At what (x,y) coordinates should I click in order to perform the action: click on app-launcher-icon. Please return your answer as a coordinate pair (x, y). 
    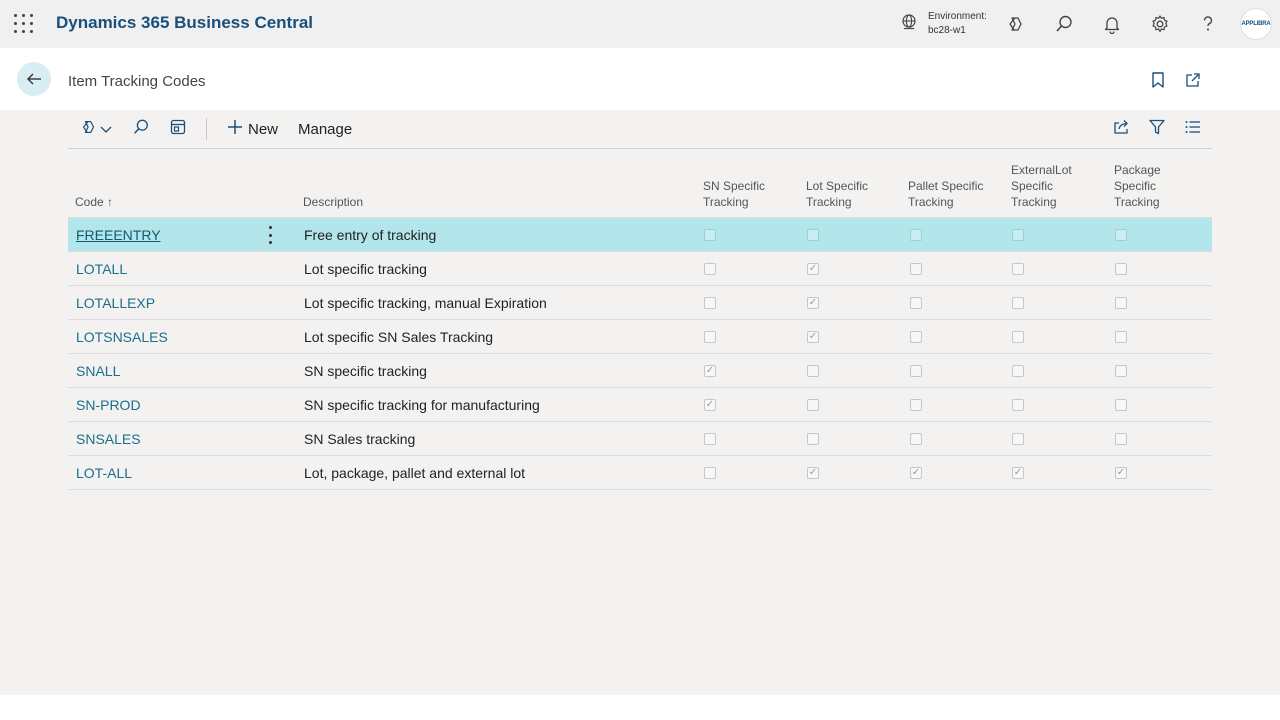
    Looking at the image, I should click on (24, 24).